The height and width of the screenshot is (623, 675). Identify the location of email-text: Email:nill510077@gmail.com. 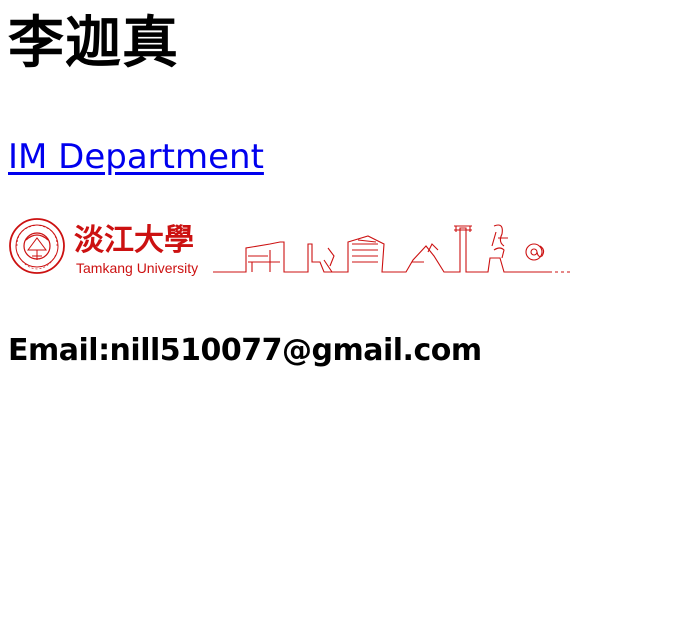
(245, 350).